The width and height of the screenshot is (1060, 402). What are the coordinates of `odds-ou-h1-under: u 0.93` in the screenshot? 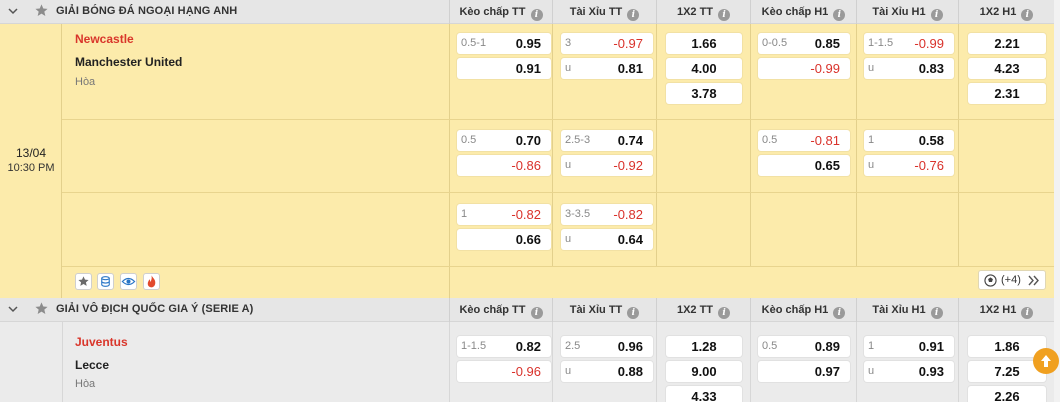 It's located at (909, 371).